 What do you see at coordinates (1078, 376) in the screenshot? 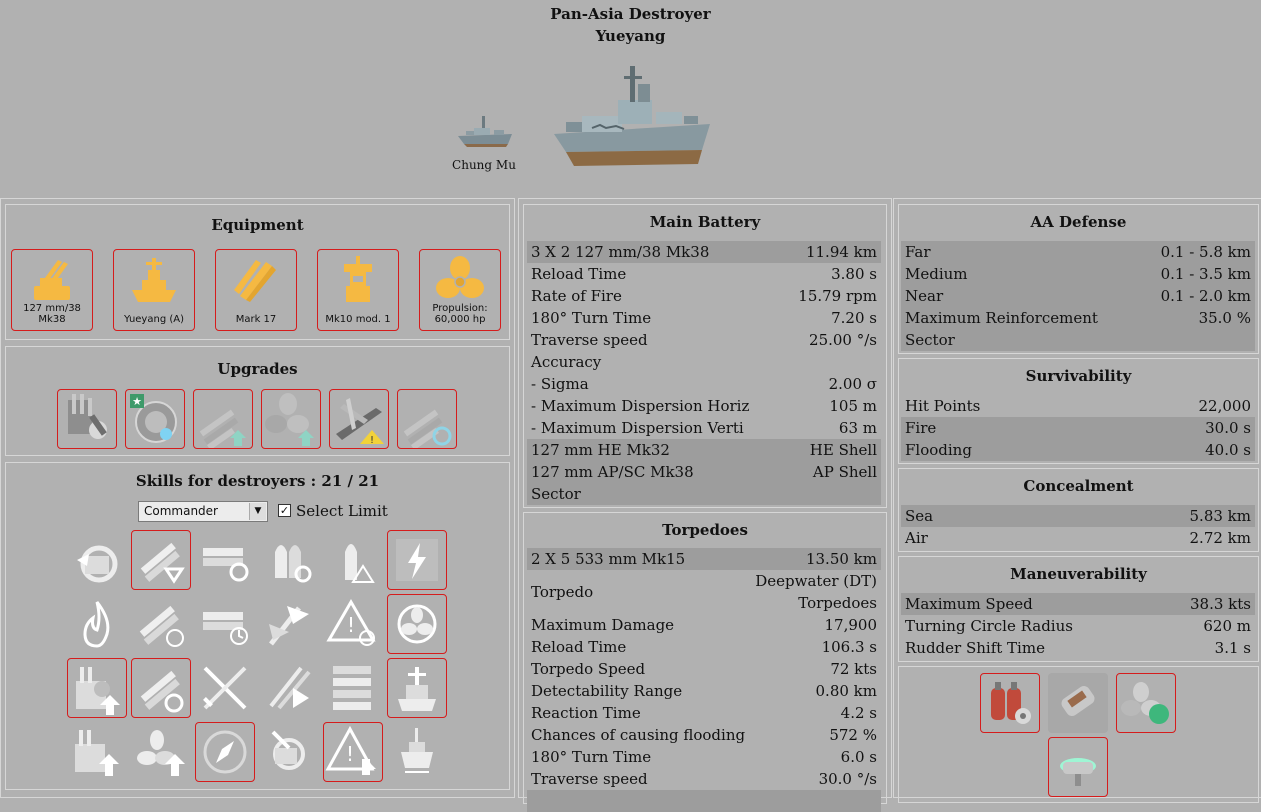
I see `survivability-title: Survivability` at bounding box center [1078, 376].